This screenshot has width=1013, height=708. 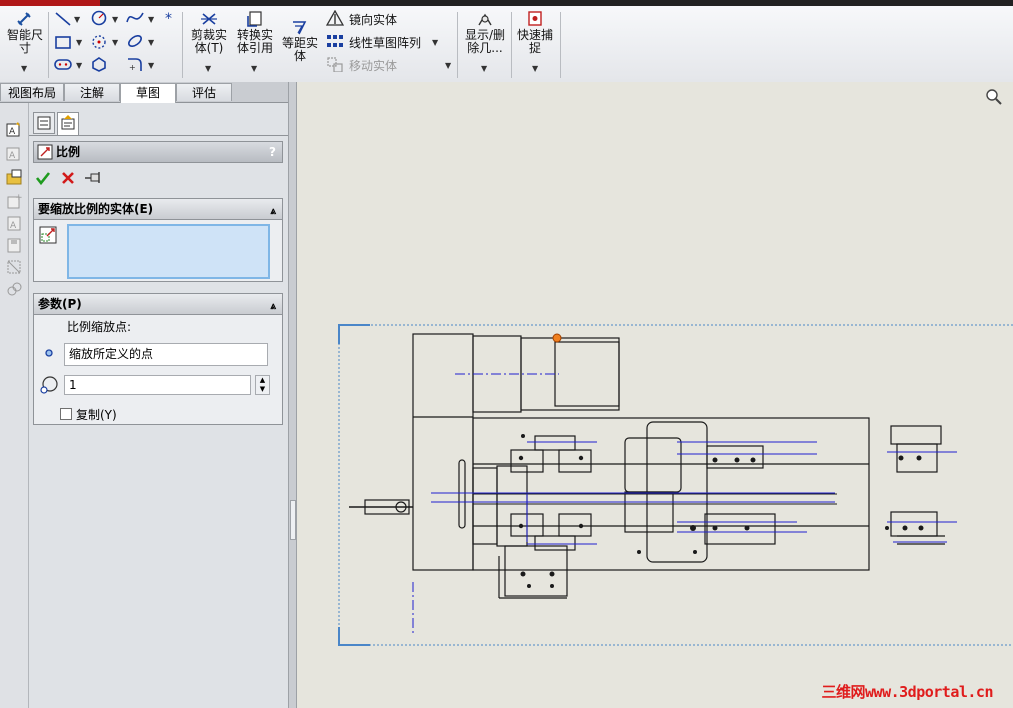 What do you see at coordinates (96, 209) in the screenshot?
I see `section-entities-title: 要缩放比例的实体(E)` at bounding box center [96, 209].